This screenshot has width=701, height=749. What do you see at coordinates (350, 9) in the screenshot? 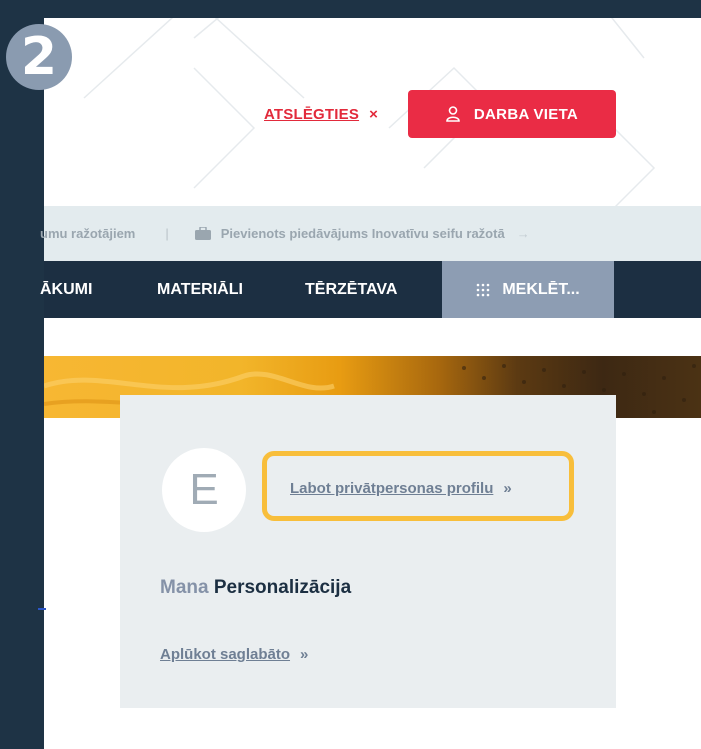
I see `outer-frame-top` at bounding box center [350, 9].